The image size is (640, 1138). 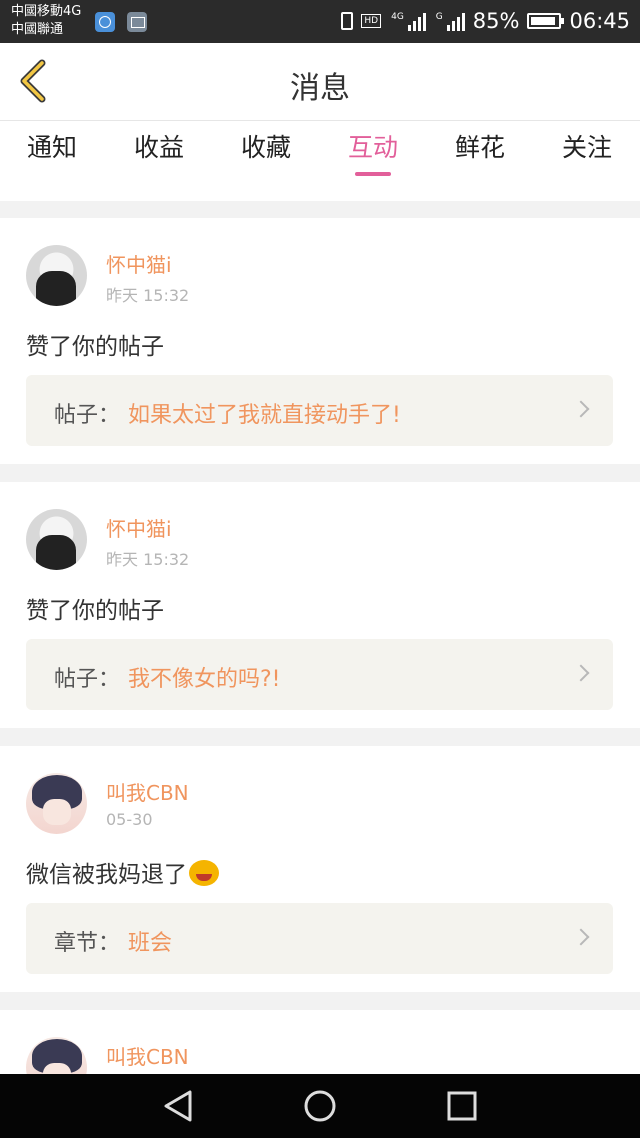 I want to click on tab-flowers: 鲜花, so click(x=480, y=148).